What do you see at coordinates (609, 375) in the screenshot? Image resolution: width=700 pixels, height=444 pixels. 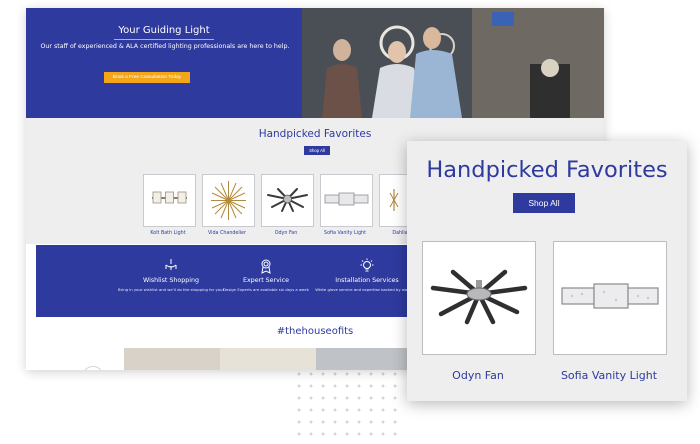 I see `product-label: Sofia Vanity Light` at bounding box center [609, 375].